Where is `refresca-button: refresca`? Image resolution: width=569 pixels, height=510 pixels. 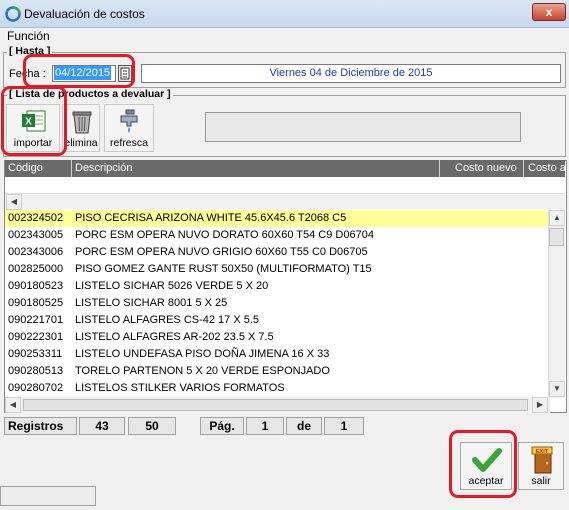 refresca-button: refresca is located at coordinates (129, 128).